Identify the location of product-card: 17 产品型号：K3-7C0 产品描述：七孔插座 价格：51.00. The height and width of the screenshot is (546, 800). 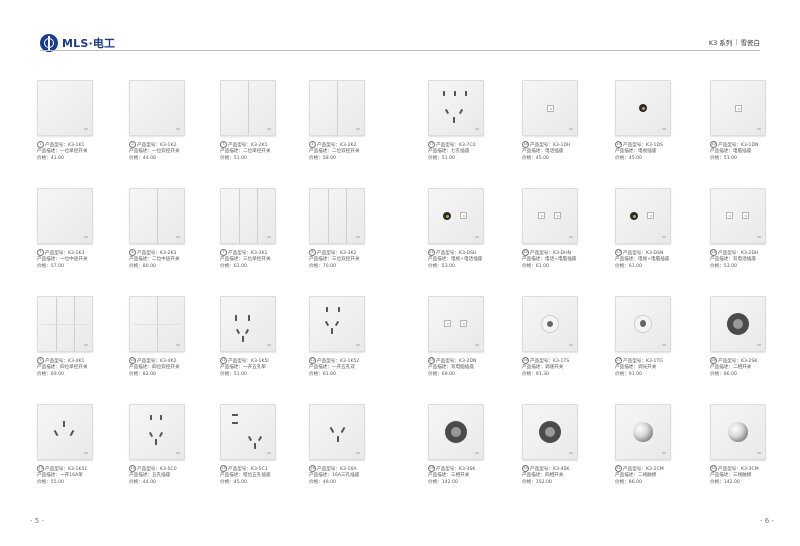
(468, 121).